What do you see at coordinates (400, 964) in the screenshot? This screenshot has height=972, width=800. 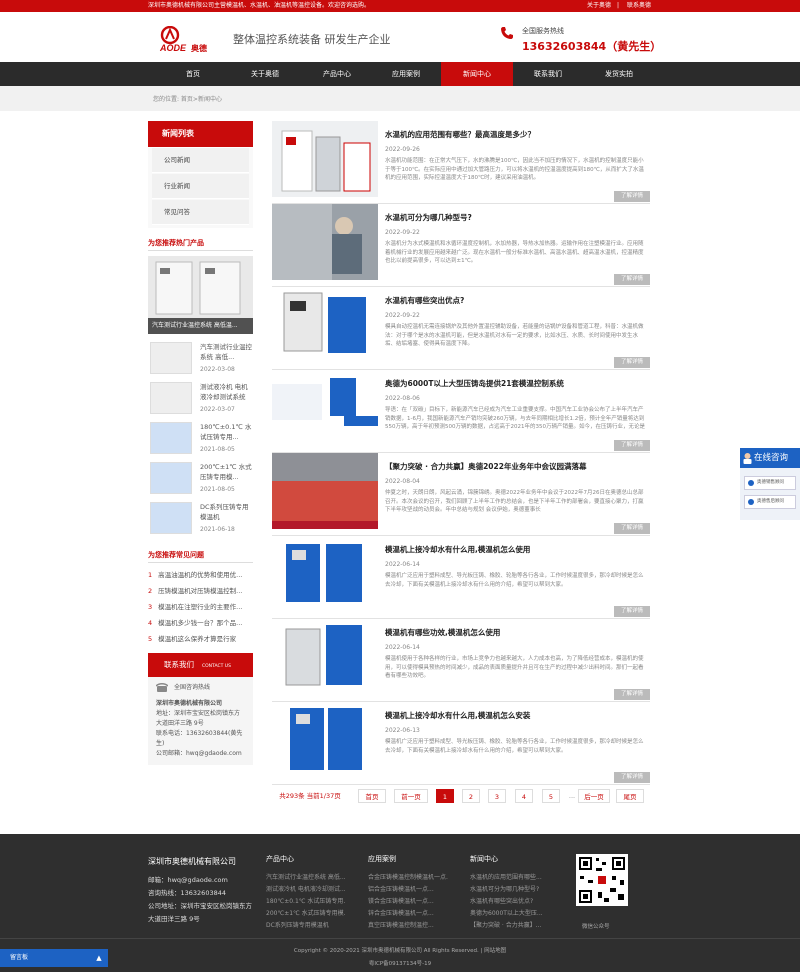 I see `icp-number: 粤ICP备09137134号-19` at bounding box center [400, 964].